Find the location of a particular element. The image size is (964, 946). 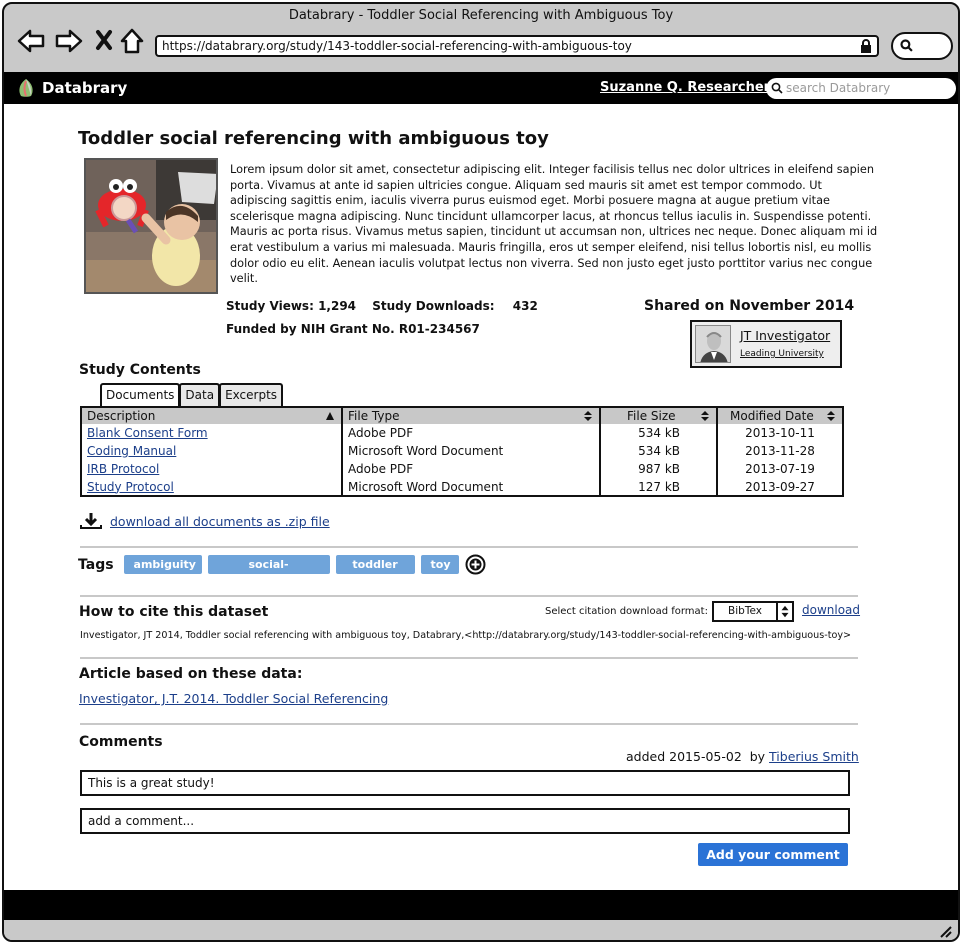

tab-excerpts: Excerpts is located at coordinates (251, 394).